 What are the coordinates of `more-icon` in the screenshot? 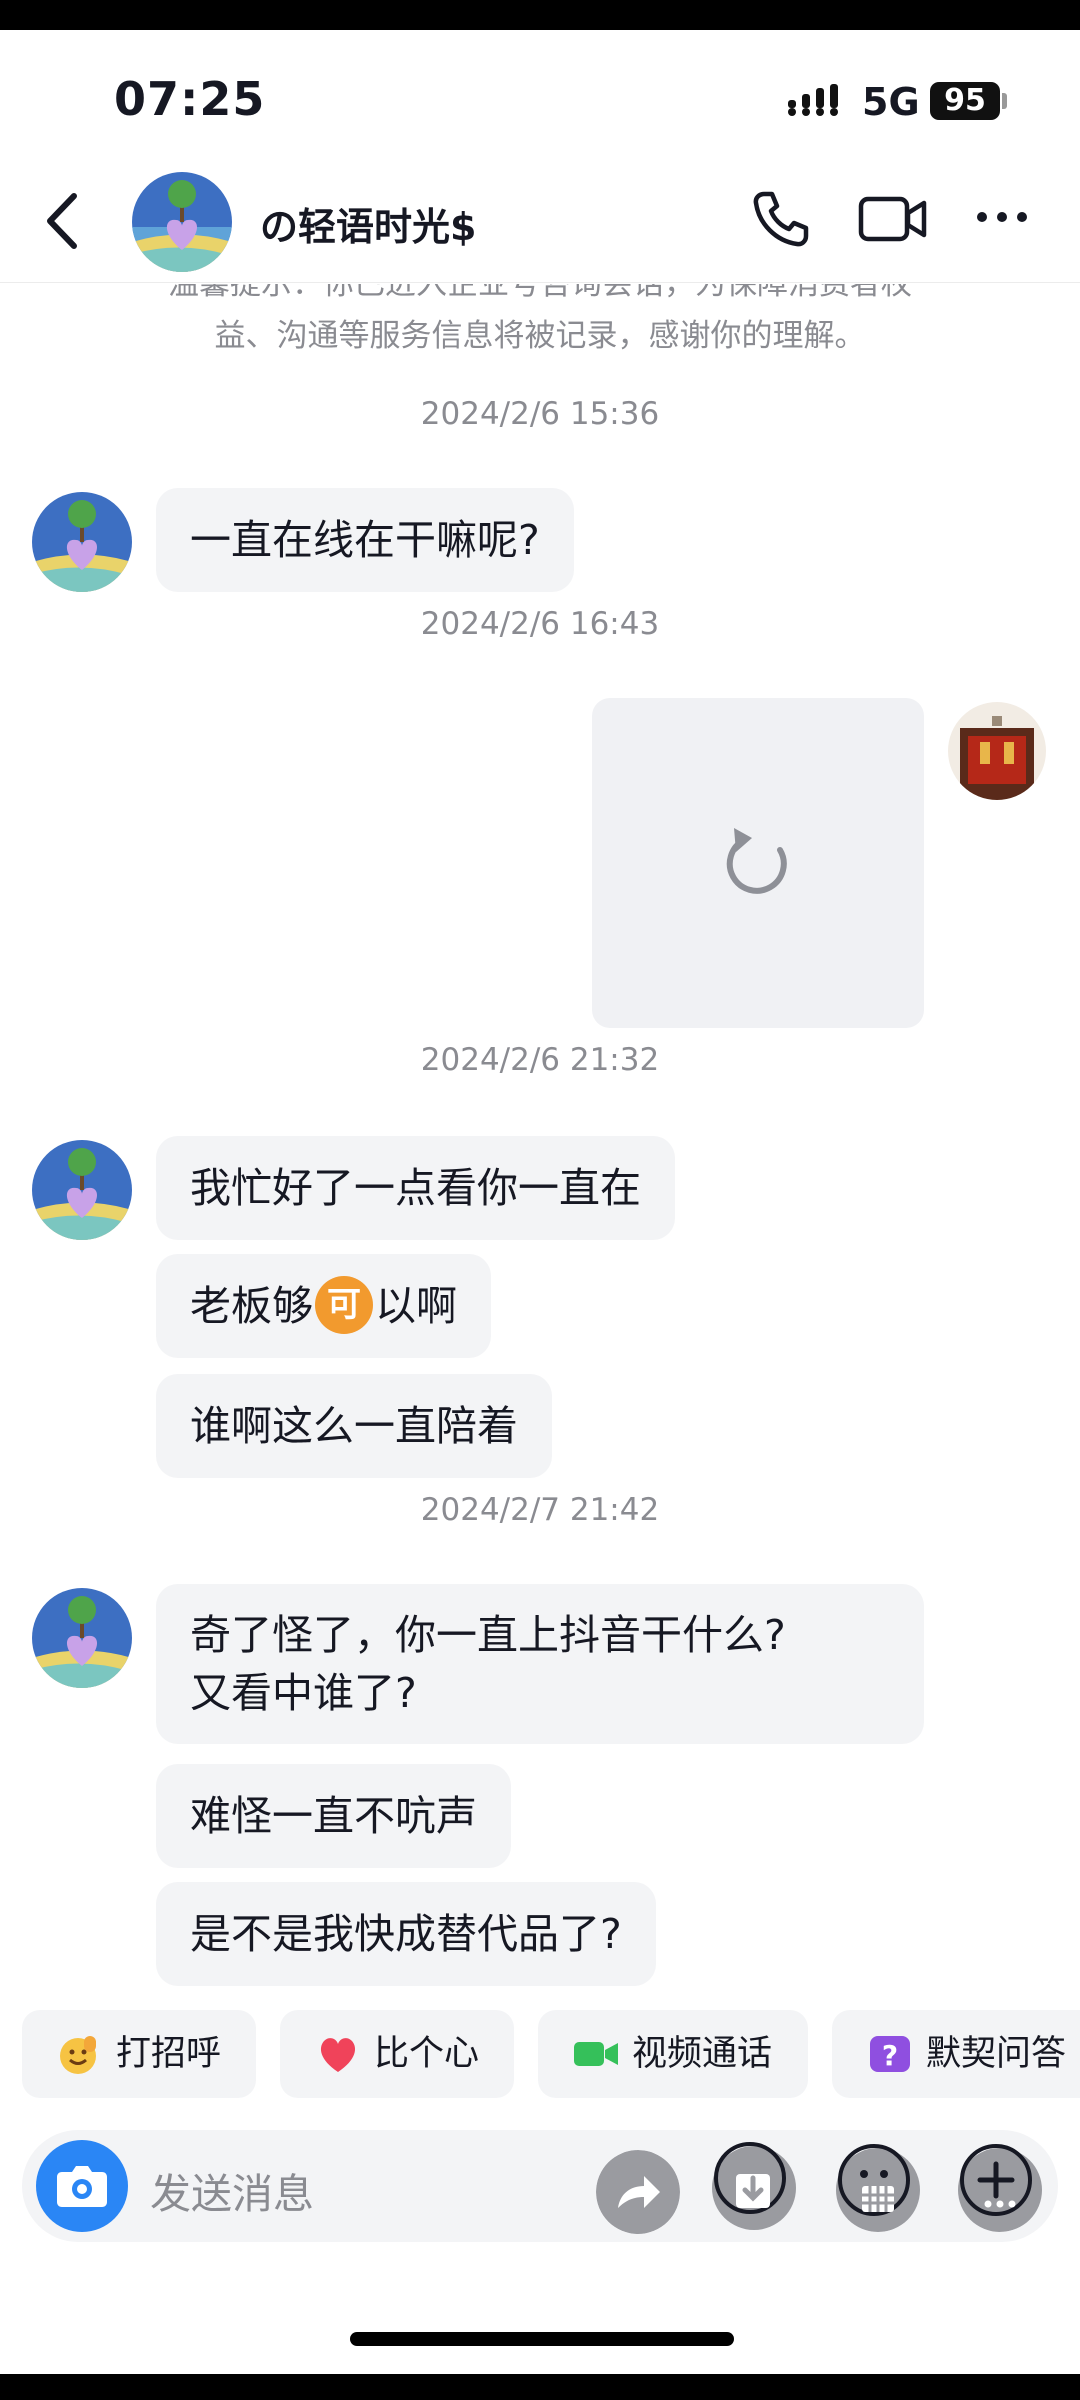 It's located at (1002, 217).